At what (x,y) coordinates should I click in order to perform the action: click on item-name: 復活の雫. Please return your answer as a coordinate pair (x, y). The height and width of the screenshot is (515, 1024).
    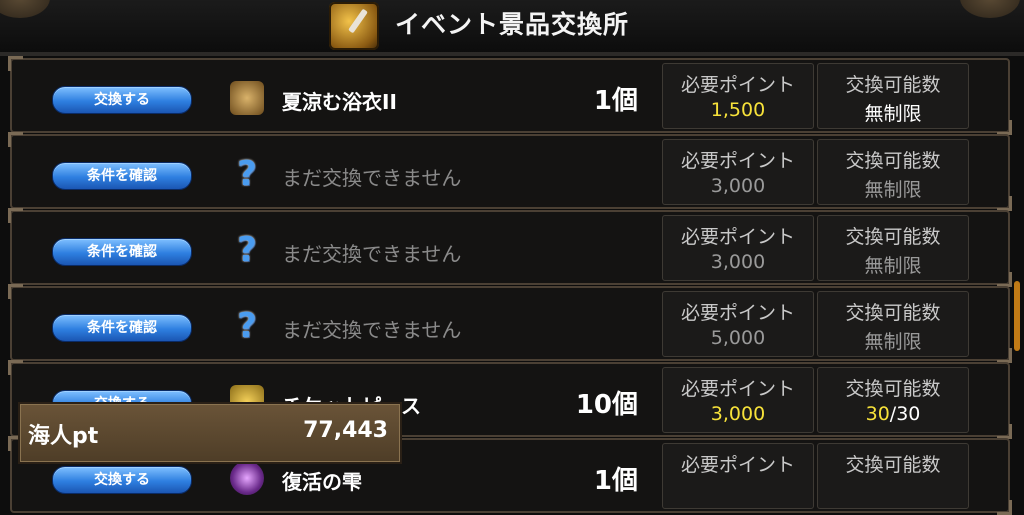
    Looking at the image, I should click on (322, 482).